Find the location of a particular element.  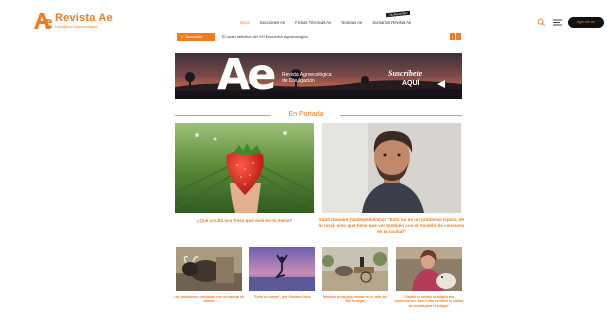

nav-item-secciones: Secciones Ae is located at coordinates (272, 23).